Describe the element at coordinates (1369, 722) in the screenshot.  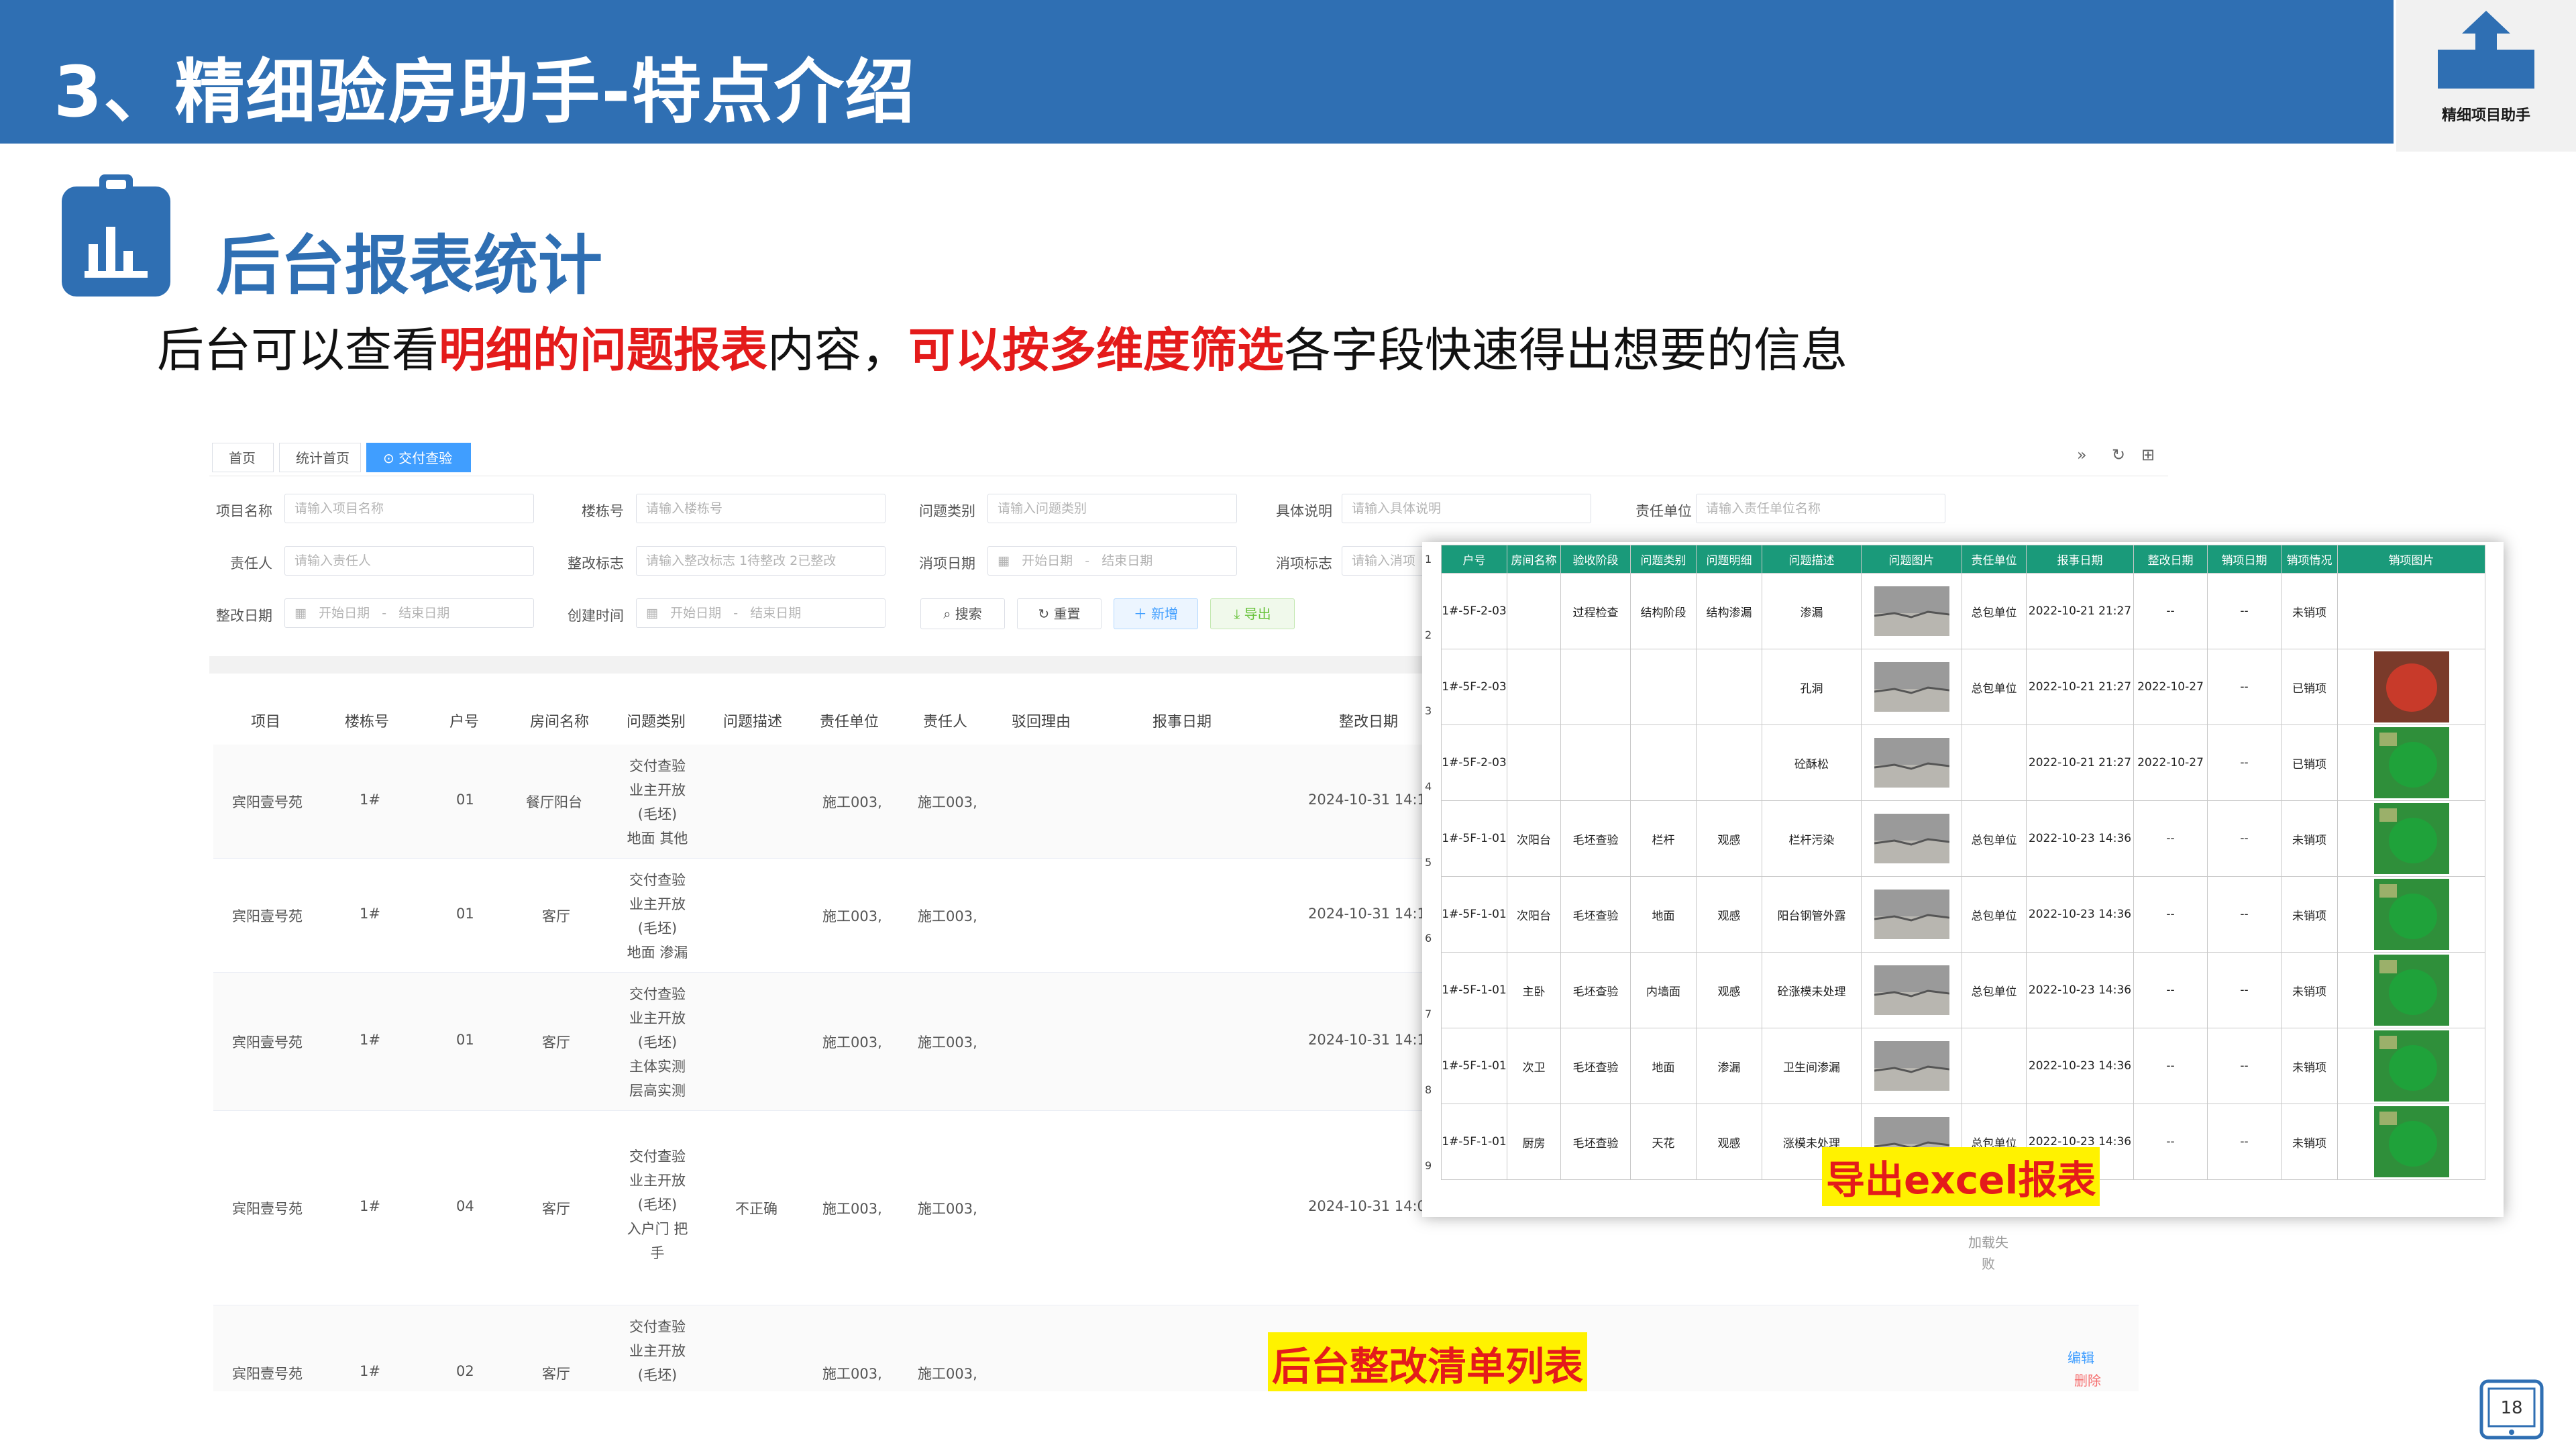
I see `col-fix-date: 整改日期` at that location.